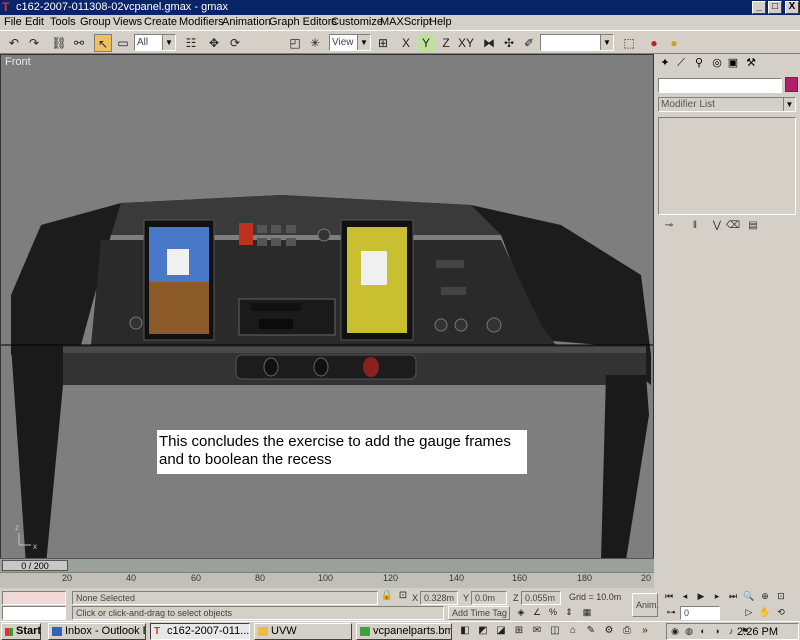  Describe the element at coordinates (717, 596) in the screenshot. I see `next-frame-icon: ▸` at that location.